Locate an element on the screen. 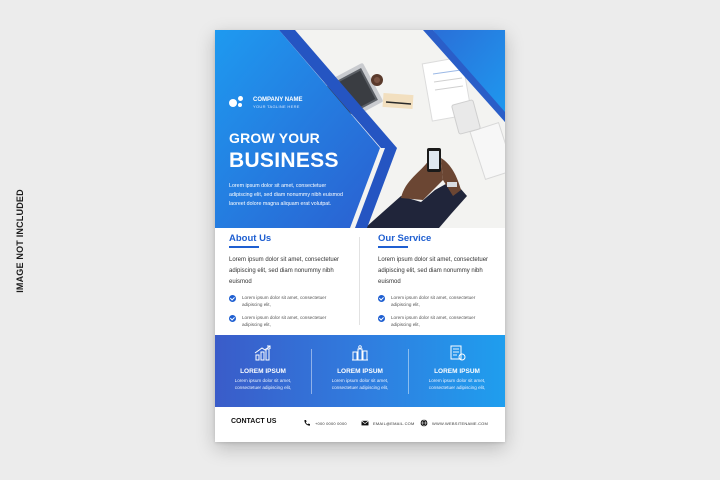 This screenshot has width=720, height=480. side-label: IMAGE NOT INCLUDED is located at coordinates (20, 241).